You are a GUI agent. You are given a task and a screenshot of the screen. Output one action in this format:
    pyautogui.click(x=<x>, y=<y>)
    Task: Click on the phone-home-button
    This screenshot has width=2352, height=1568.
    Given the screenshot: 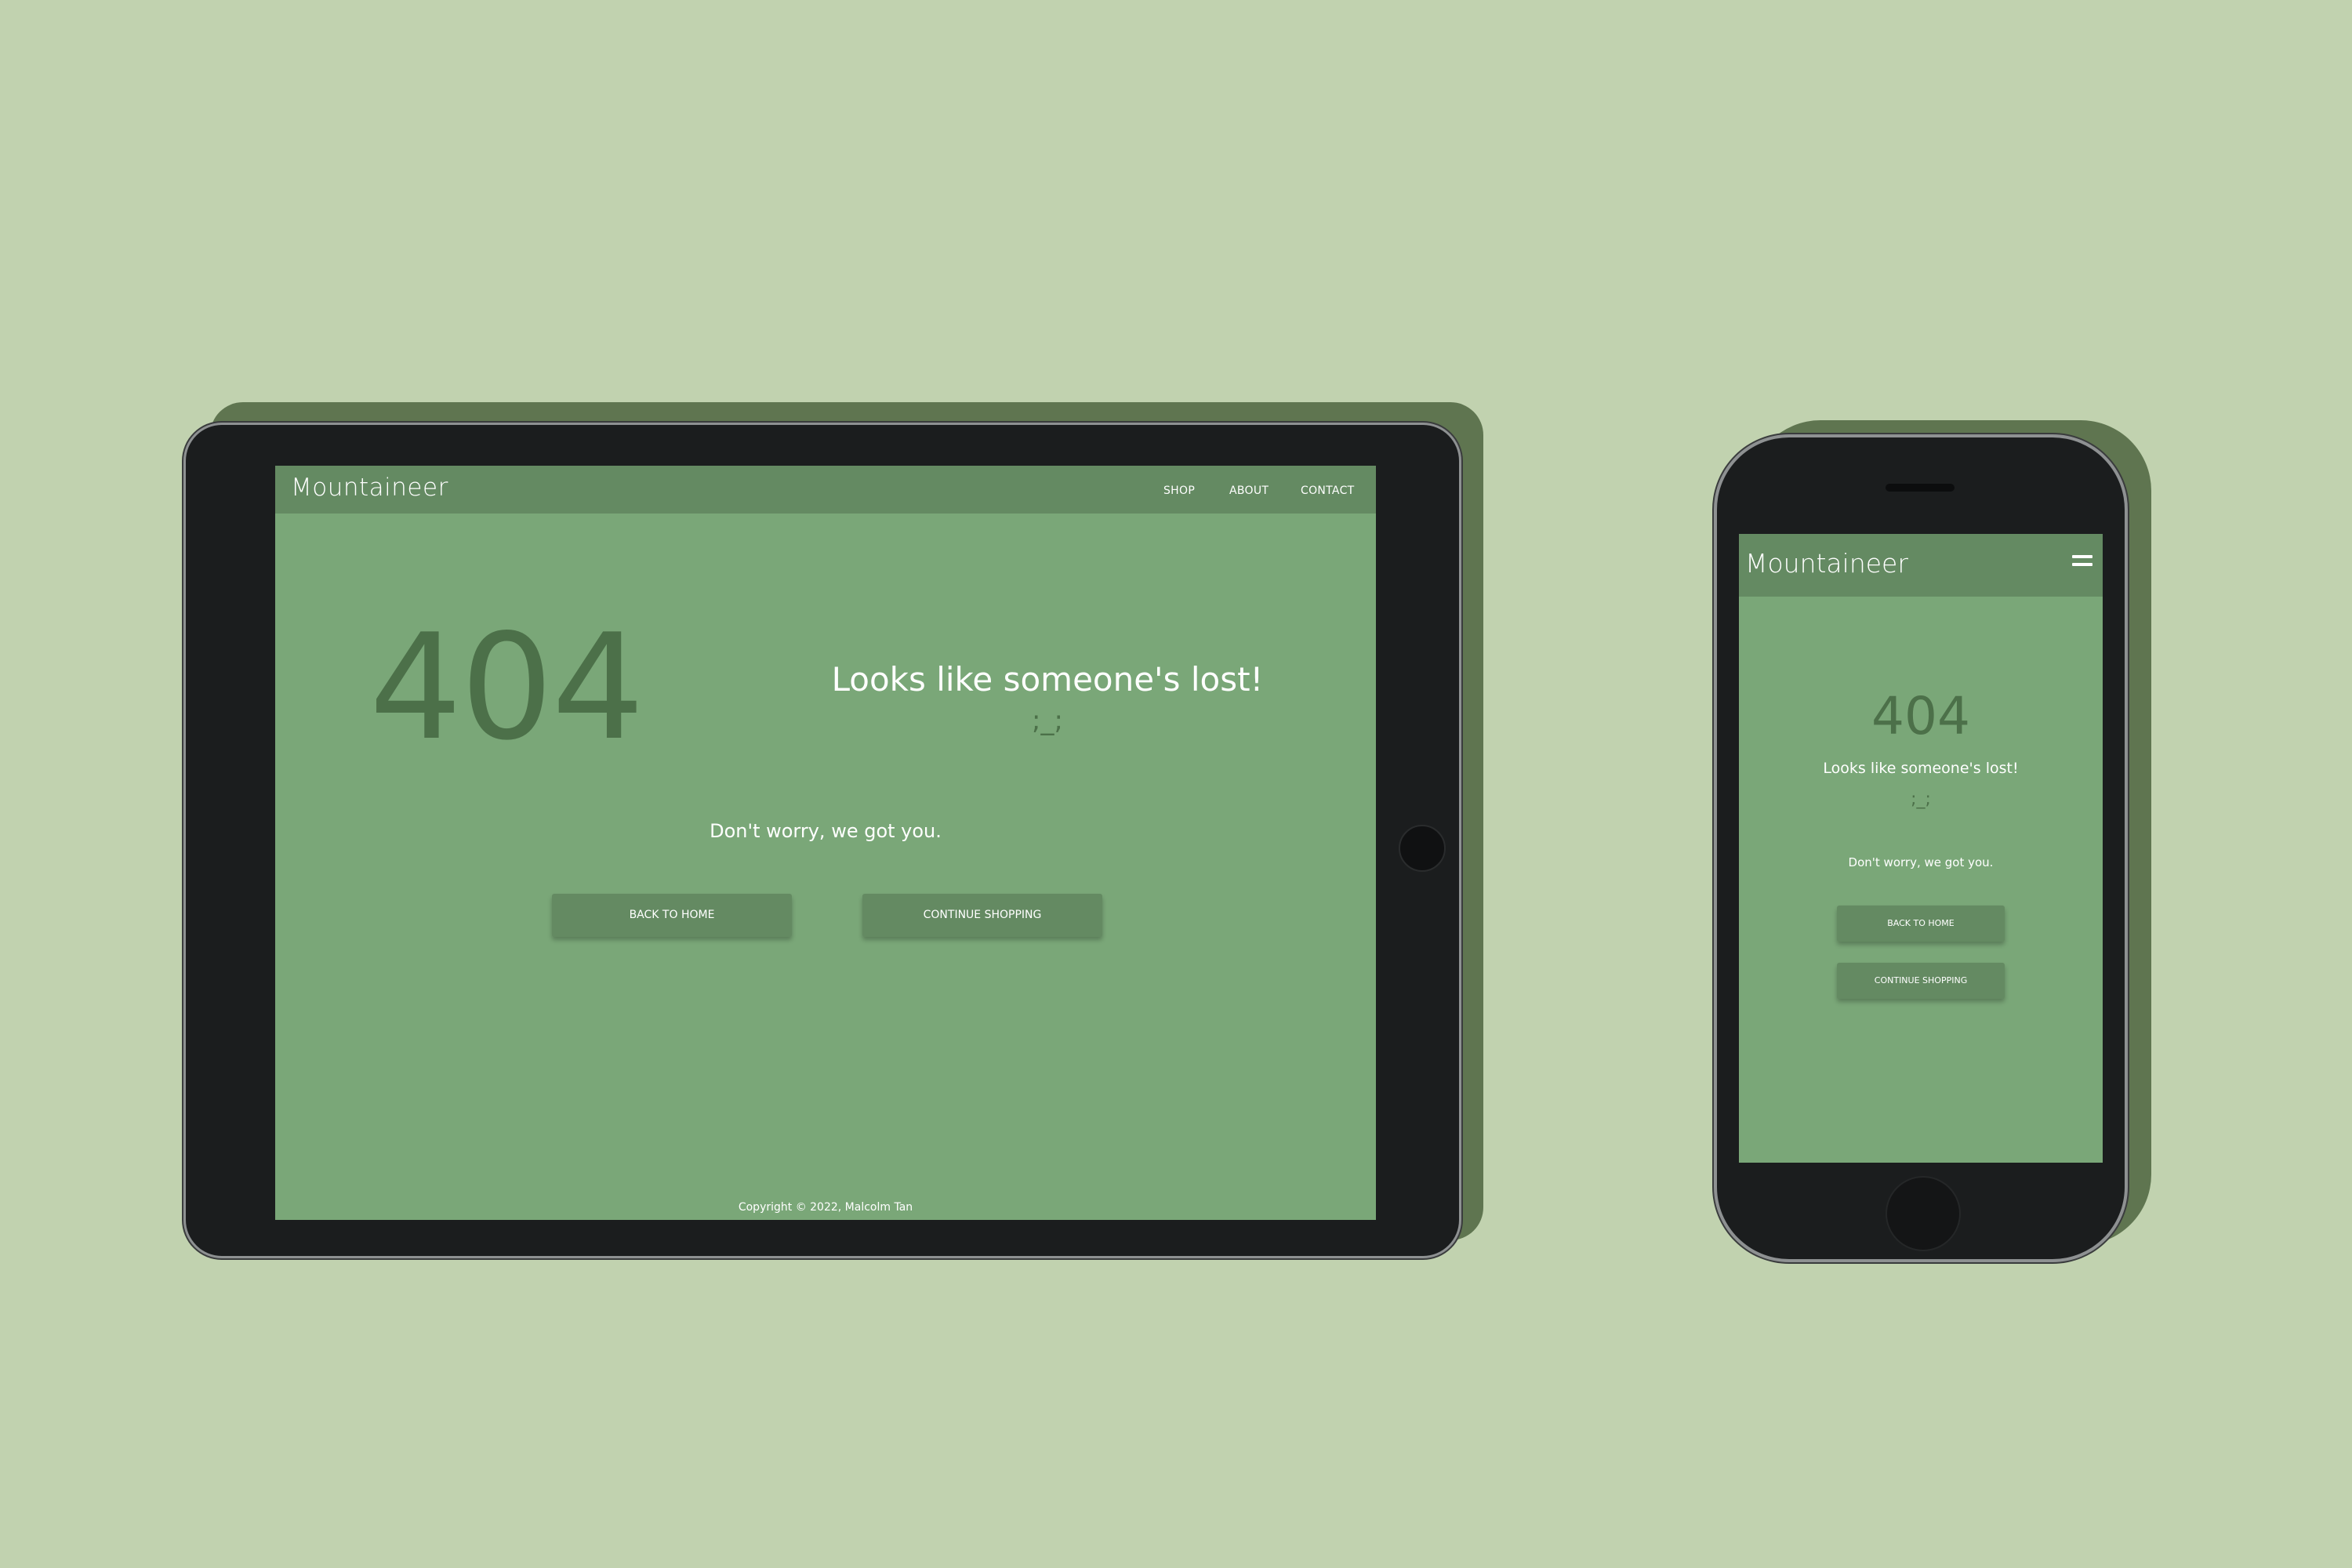 What is the action you would take?
    pyautogui.click(x=1923, y=1213)
    